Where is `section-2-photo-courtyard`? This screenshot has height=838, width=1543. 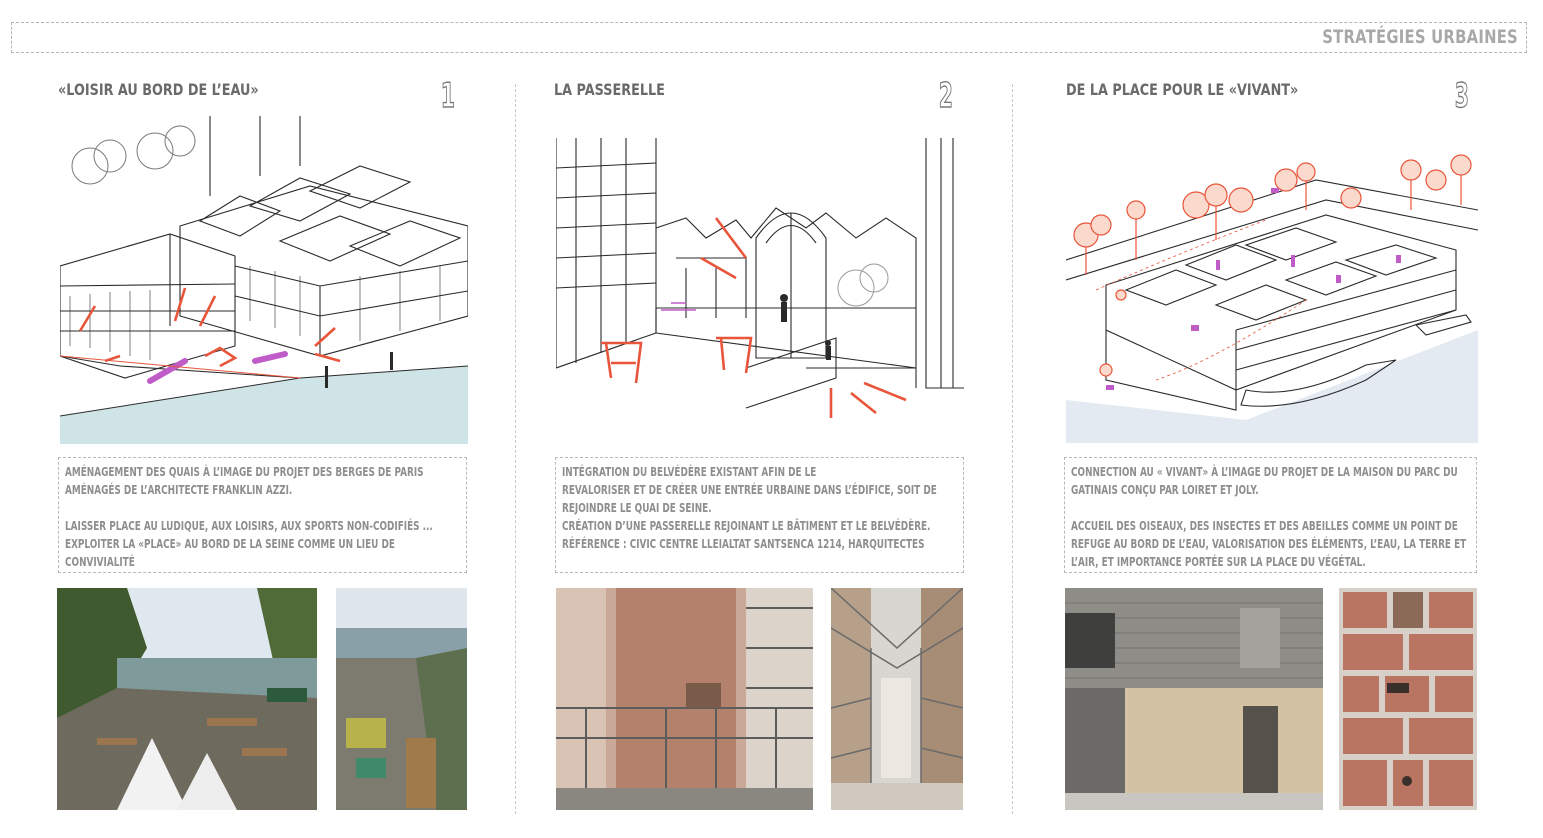 section-2-photo-courtyard is located at coordinates (684, 699).